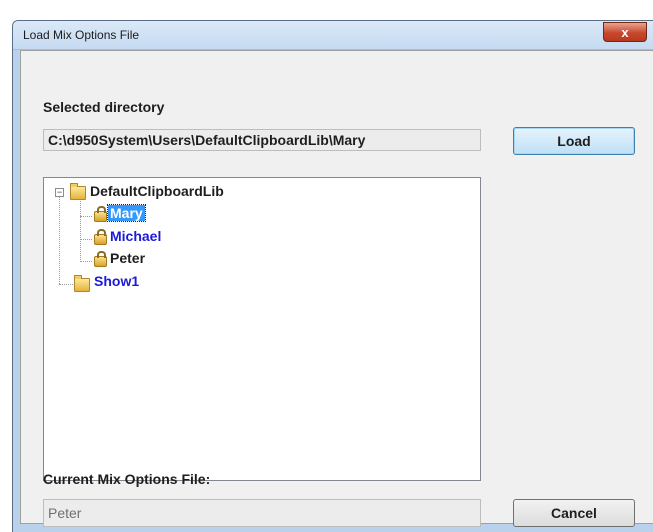 This screenshot has width=653, height=532. I want to click on close-icon: x, so click(625, 32).